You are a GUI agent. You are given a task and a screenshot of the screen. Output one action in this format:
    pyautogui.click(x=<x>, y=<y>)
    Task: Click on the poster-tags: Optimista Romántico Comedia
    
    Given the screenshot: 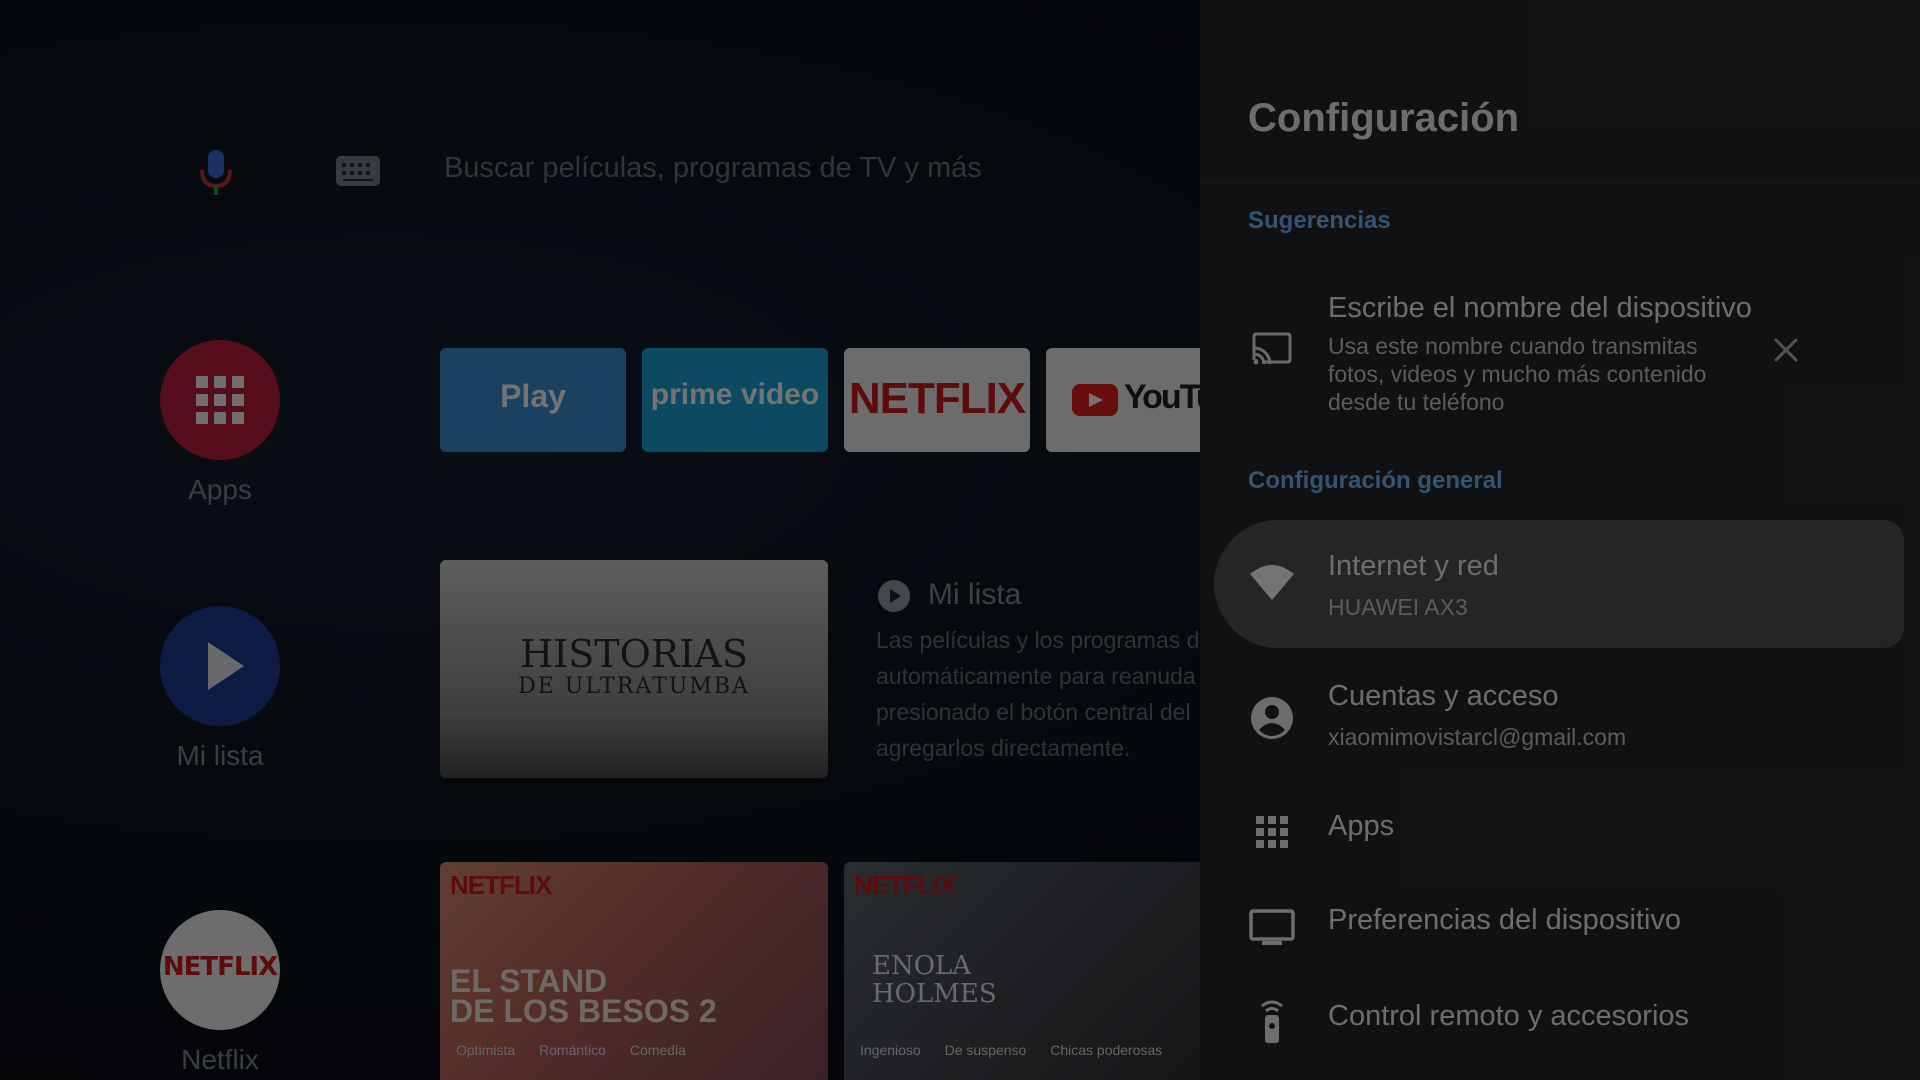 What is the action you would take?
    pyautogui.click(x=581, y=1050)
    